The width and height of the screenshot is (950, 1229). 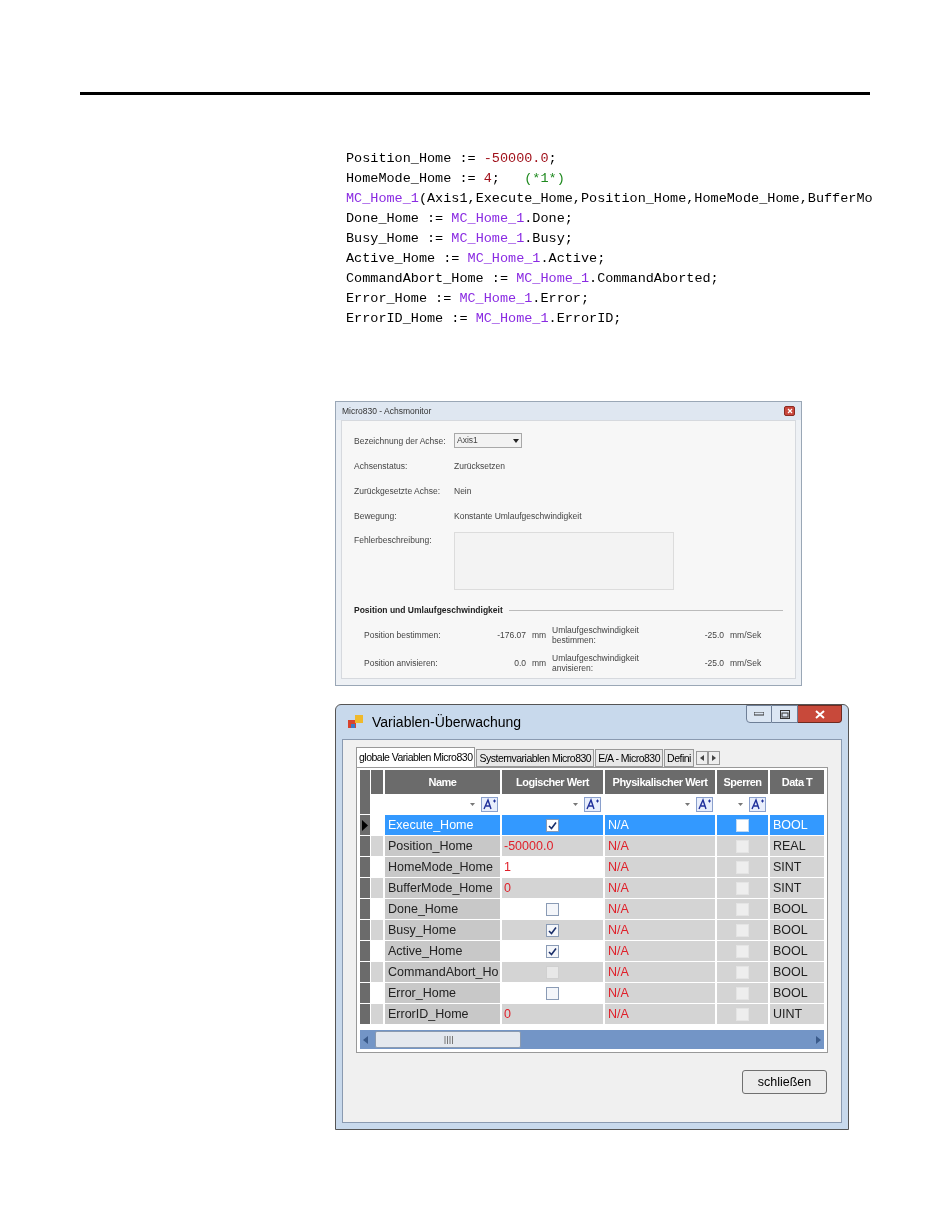 I want to click on reading-label: Umlaufgeschwindigkeit bestimmen:, so click(x=596, y=635).